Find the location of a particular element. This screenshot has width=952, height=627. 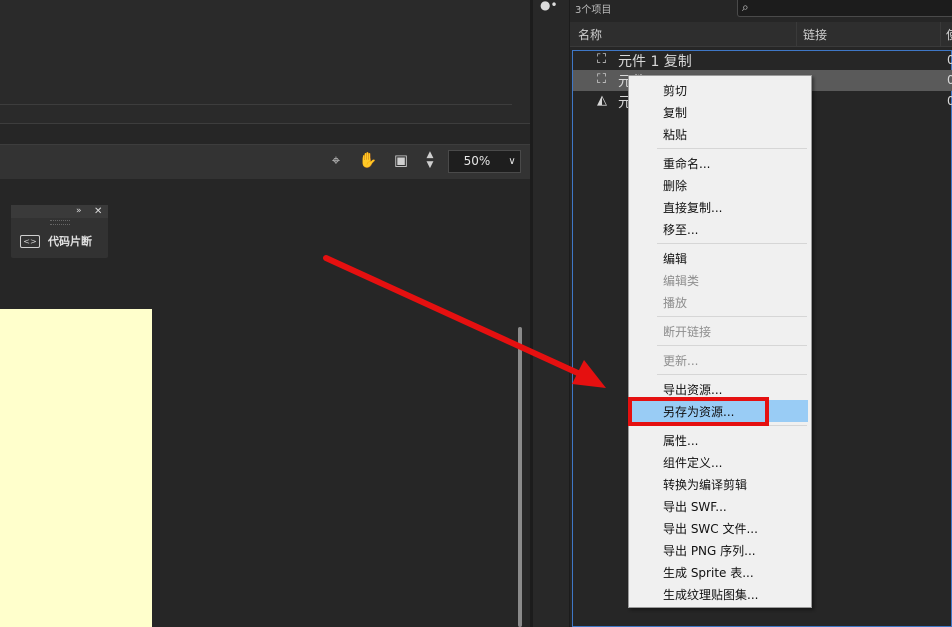

stage-canvas is located at coordinates (76, 468).